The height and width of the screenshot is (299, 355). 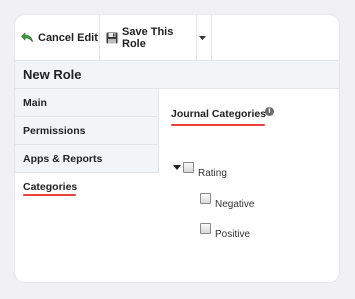 I want to click on caret-down-icon, so click(x=202, y=37).